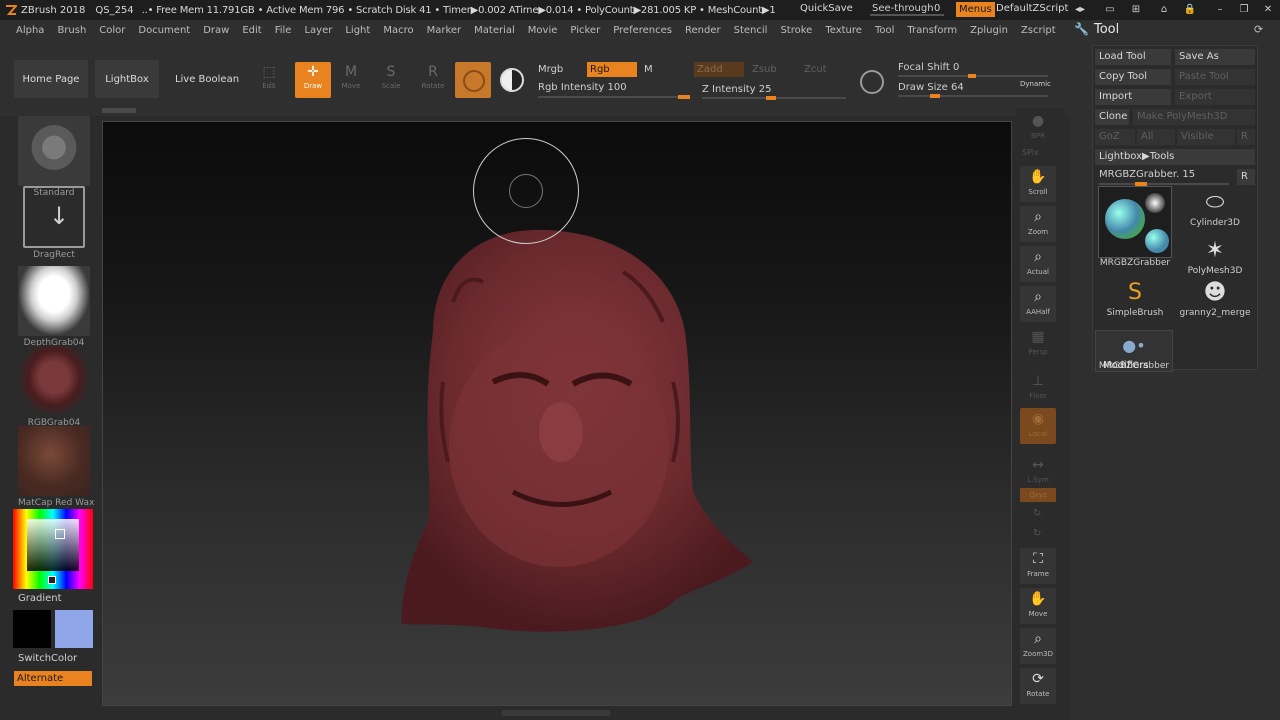  Describe the element at coordinates (1156, 137) in the screenshot. I see `goz-all-button: All` at that location.